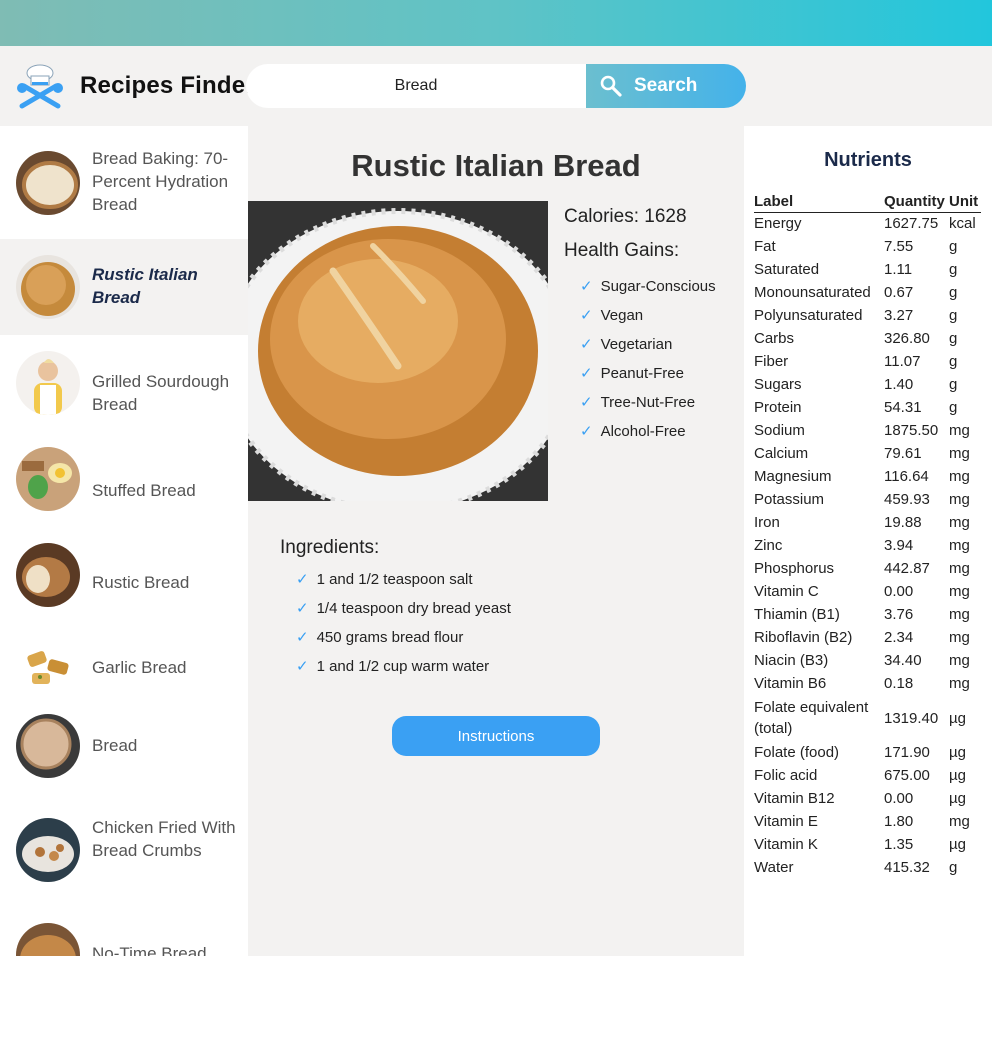  What do you see at coordinates (907, 568) in the screenshot?
I see `nutrient-quantity: 442.87` at bounding box center [907, 568].